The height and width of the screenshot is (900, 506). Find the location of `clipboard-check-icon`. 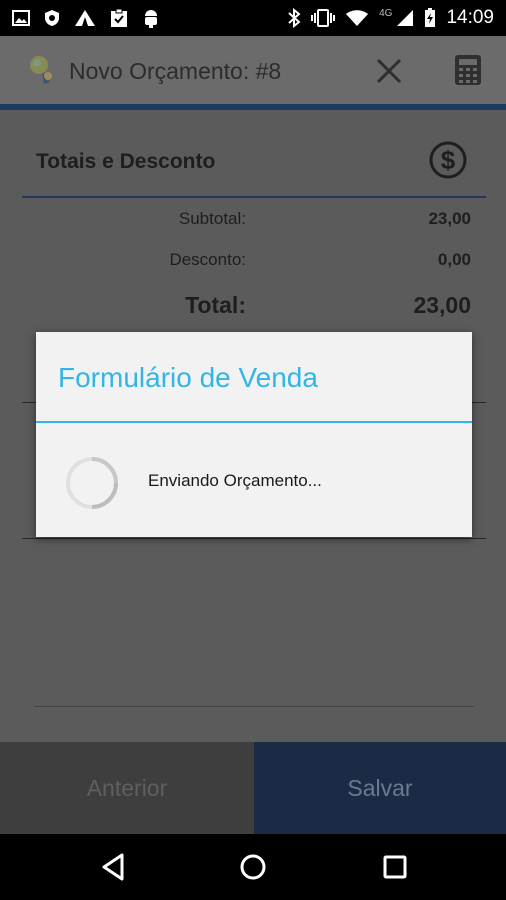

clipboard-check-icon is located at coordinates (119, 17).